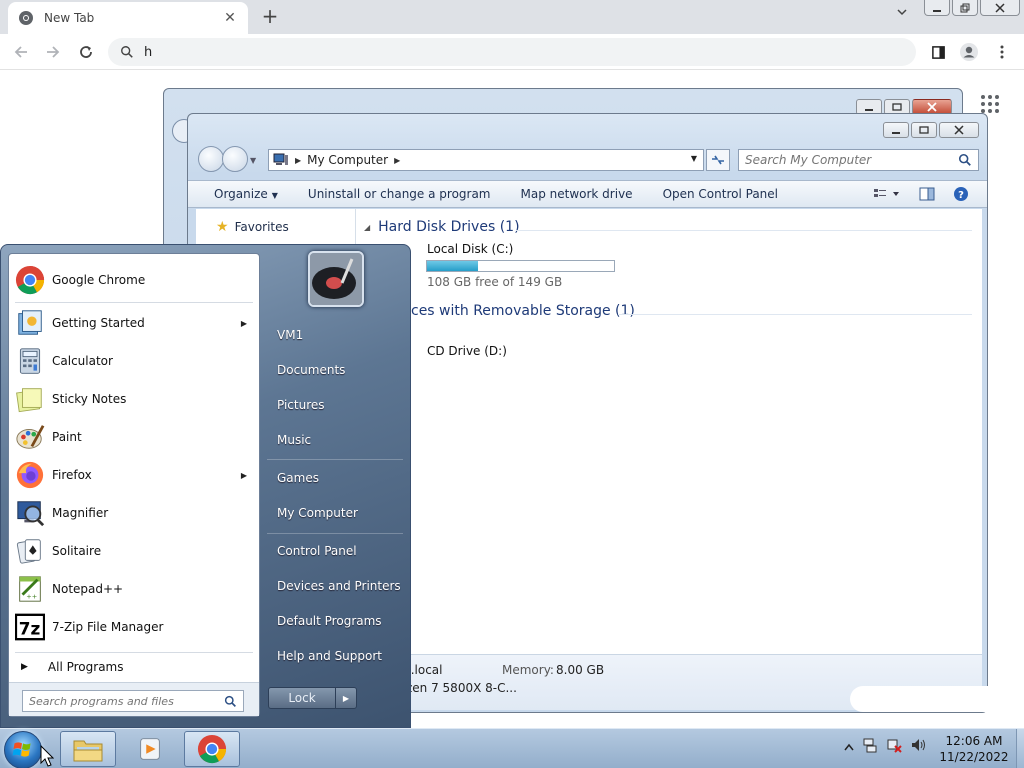  I want to click on chrome-menu-button, so click(1002, 52).